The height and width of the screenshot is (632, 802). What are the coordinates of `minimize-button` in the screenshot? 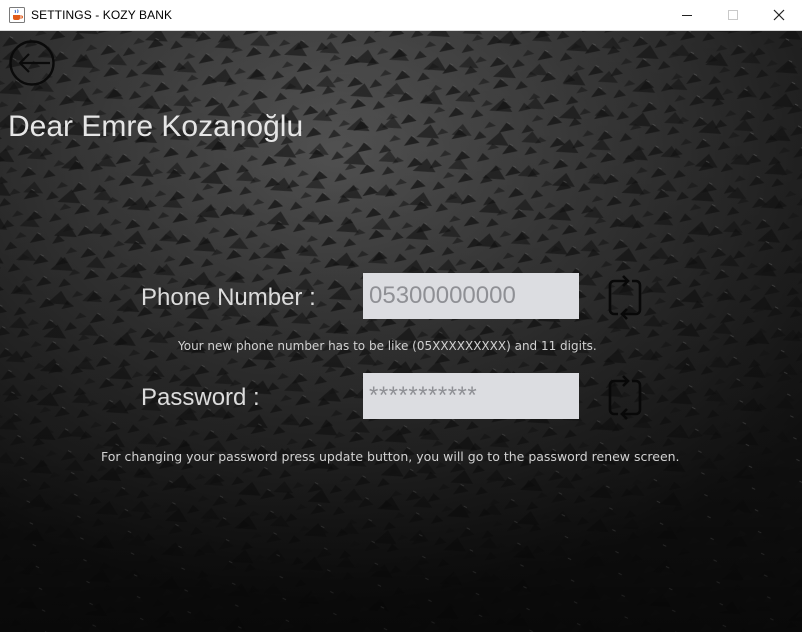 It's located at (687, 15).